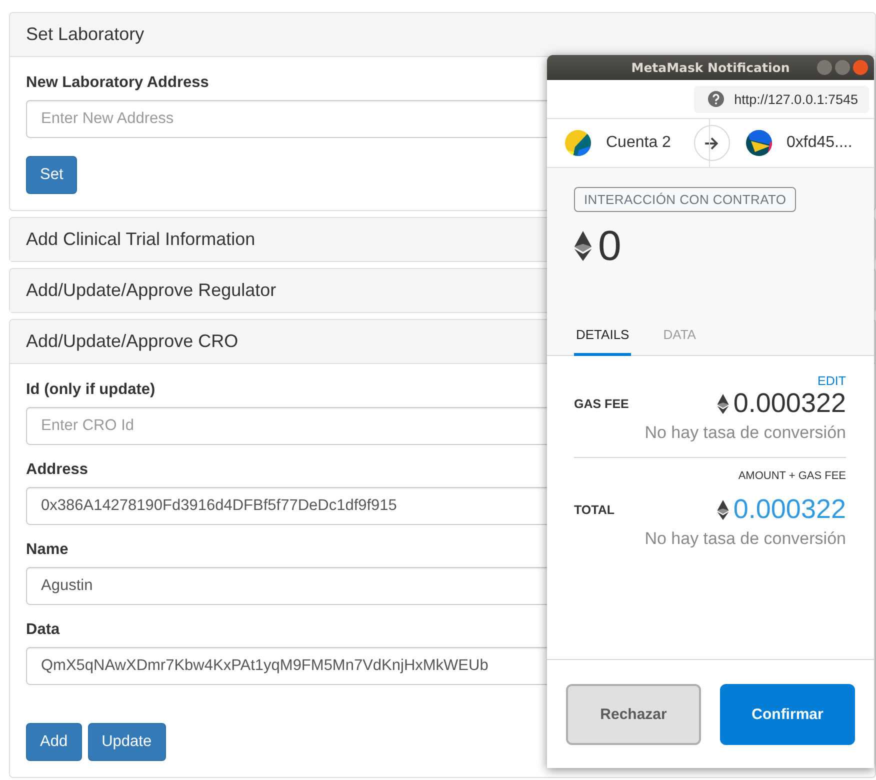  What do you see at coordinates (860, 67) in the screenshot?
I see `close-button` at bounding box center [860, 67].